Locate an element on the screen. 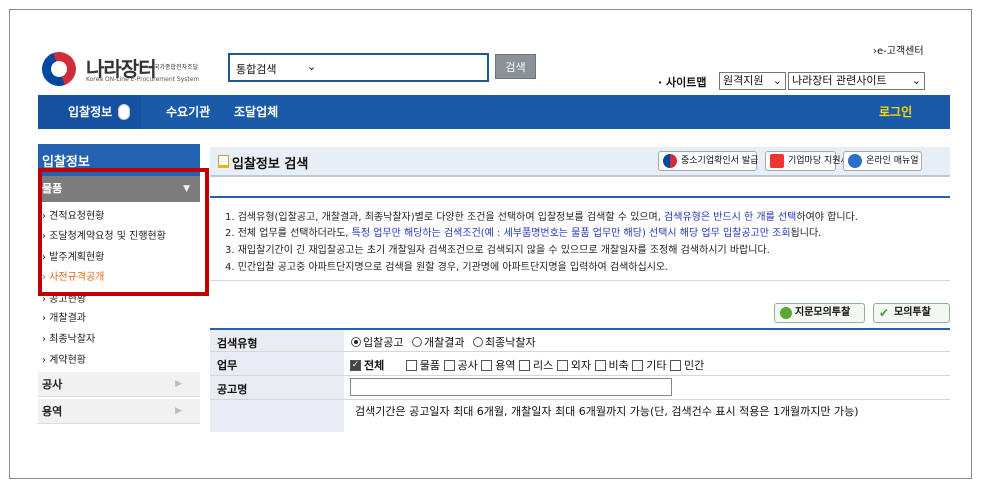 The image size is (982, 485). task-label: 업무 is located at coordinates (277, 363).